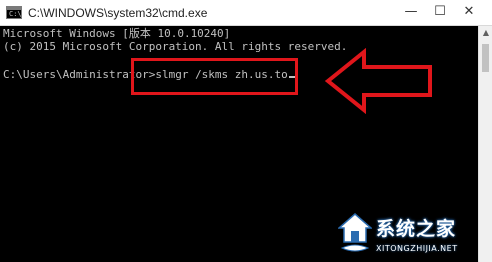 This screenshot has height=262, width=492. Describe the element at coordinates (485, 33) in the screenshot. I see `scroll-up-arrow-icon: ▲` at that location.